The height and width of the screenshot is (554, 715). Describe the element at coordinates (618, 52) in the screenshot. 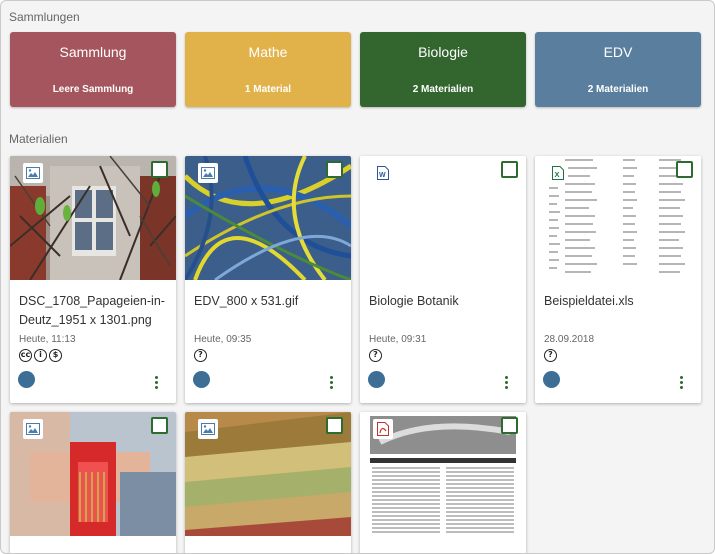

I see `collection-title: EDV` at that location.